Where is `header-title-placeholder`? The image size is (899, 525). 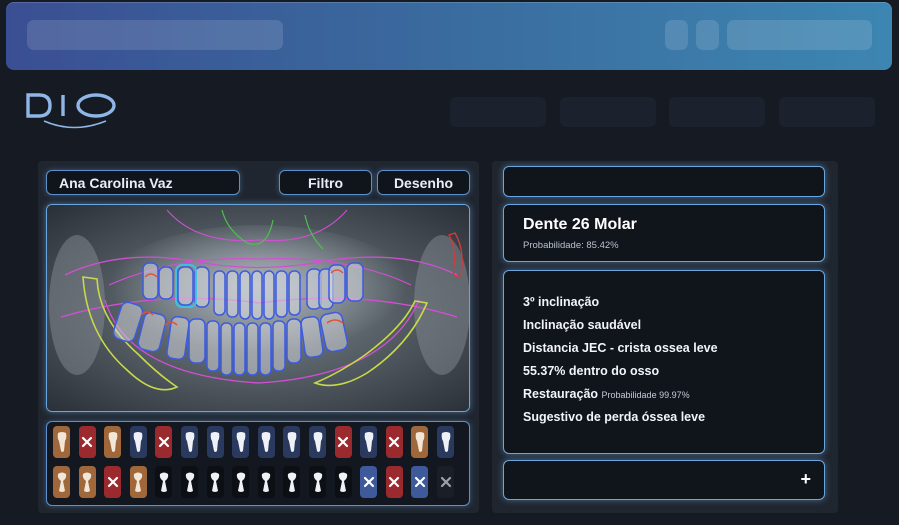 header-title-placeholder is located at coordinates (155, 35).